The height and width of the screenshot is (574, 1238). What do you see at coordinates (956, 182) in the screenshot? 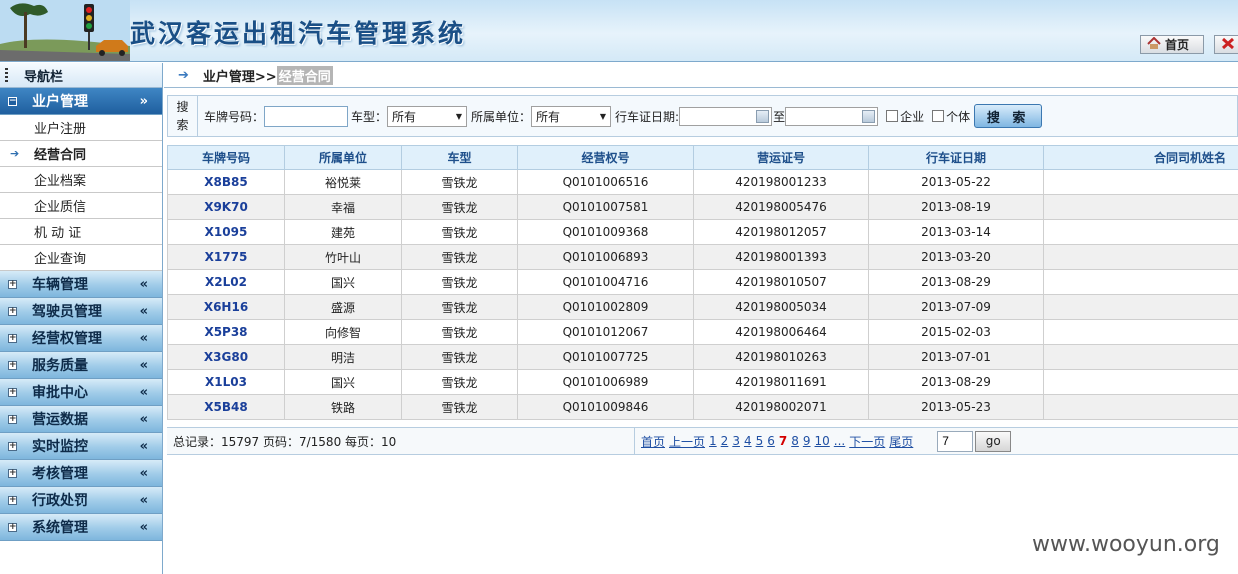
I see `license-date-cell: 2013-05-22` at bounding box center [956, 182].